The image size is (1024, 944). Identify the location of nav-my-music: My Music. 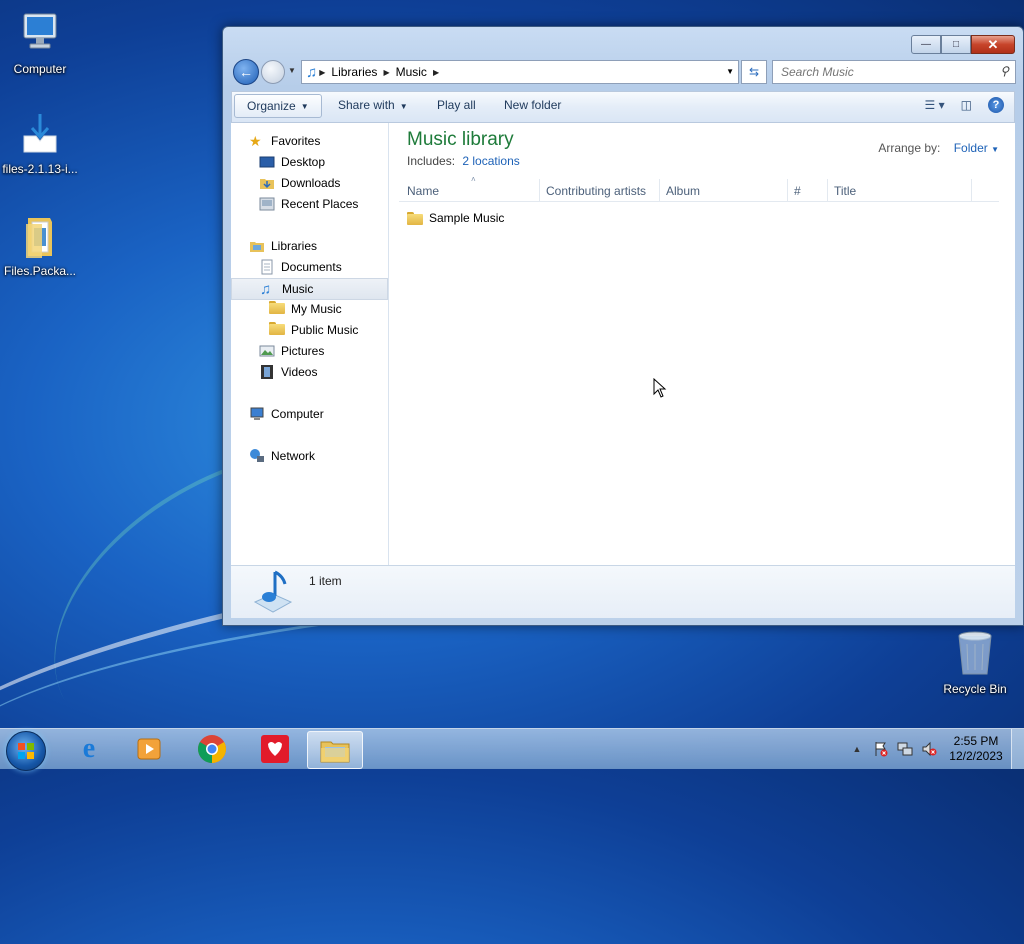
(305, 309).